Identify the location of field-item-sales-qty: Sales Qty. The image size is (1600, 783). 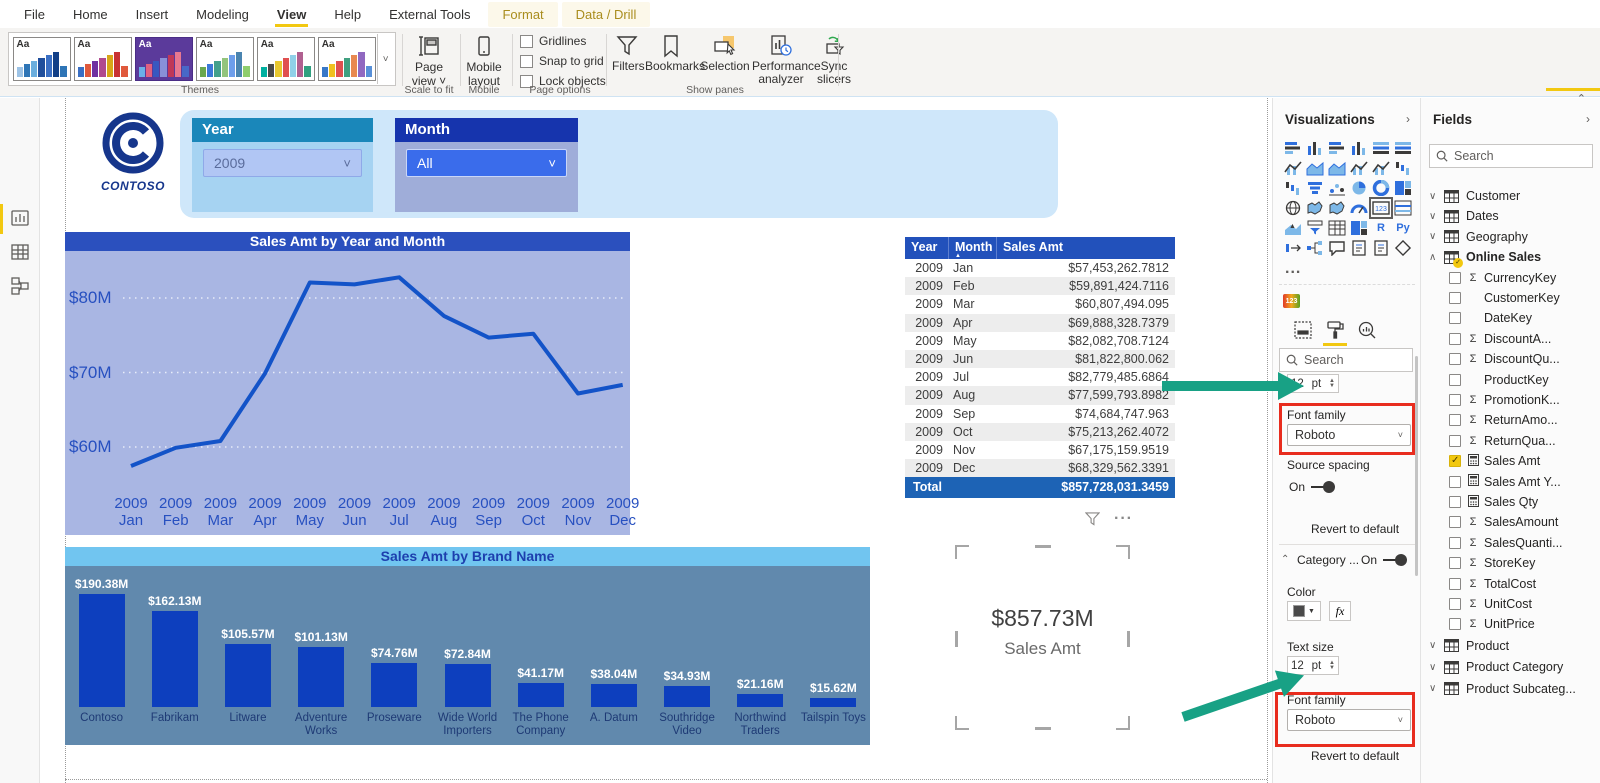
(1510, 502).